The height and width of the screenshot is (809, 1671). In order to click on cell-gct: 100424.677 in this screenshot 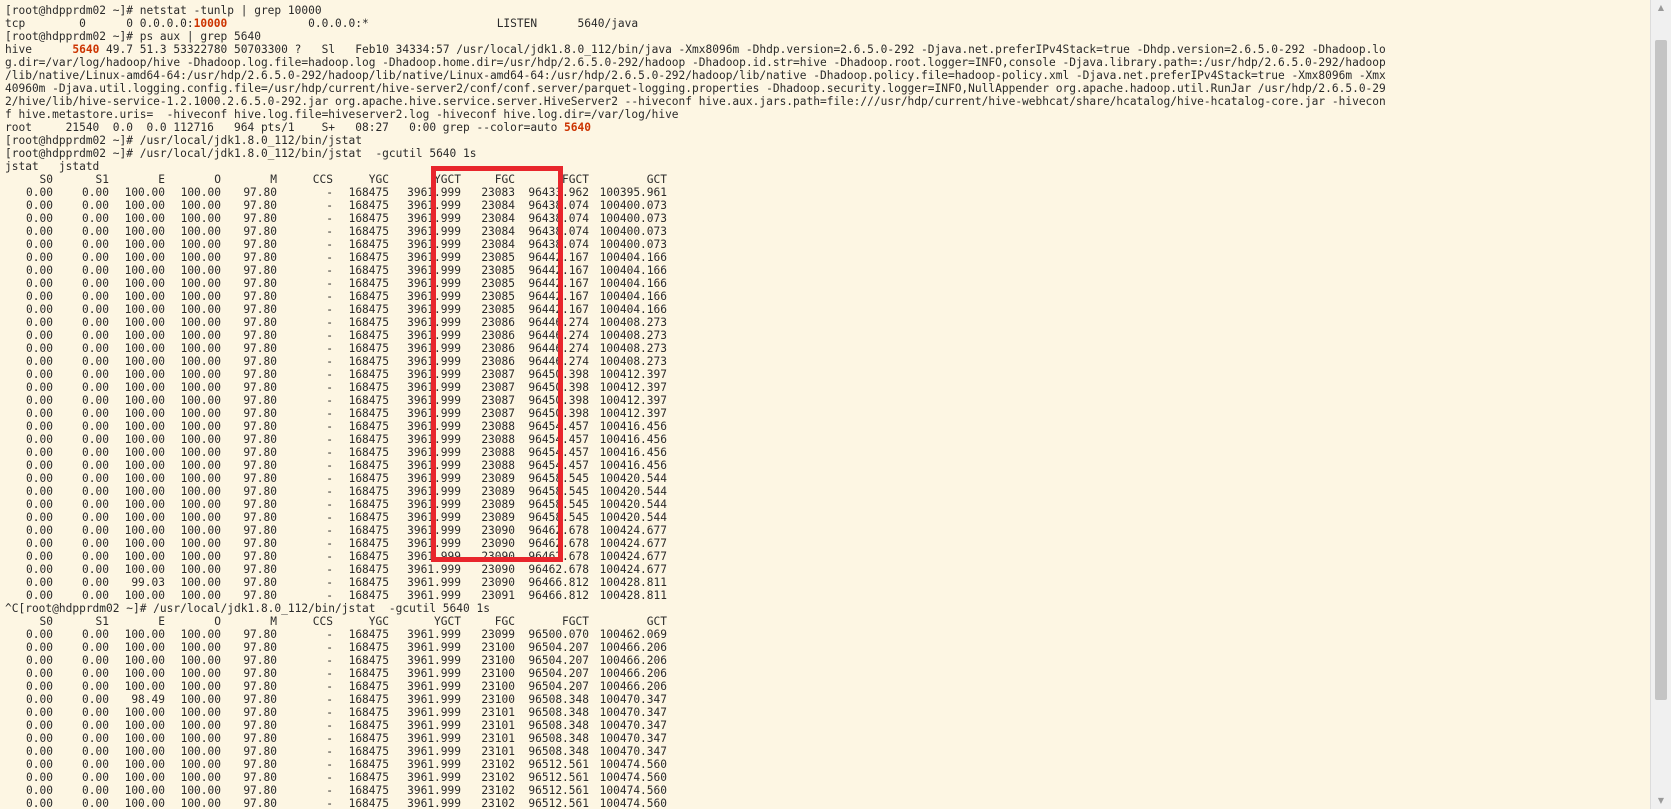, I will do `click(633, 530)`.